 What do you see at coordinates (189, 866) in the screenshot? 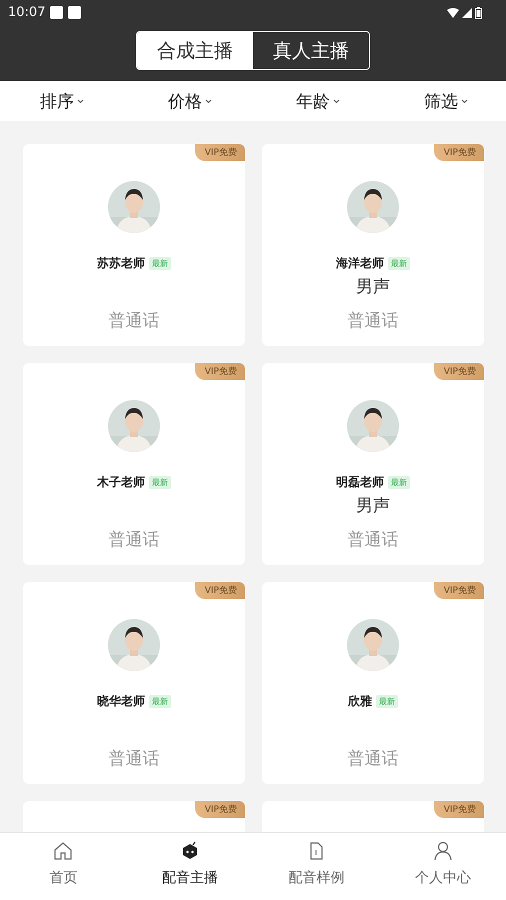
I see `nav-tab: 配音主播` at bounding box center [189, 866].